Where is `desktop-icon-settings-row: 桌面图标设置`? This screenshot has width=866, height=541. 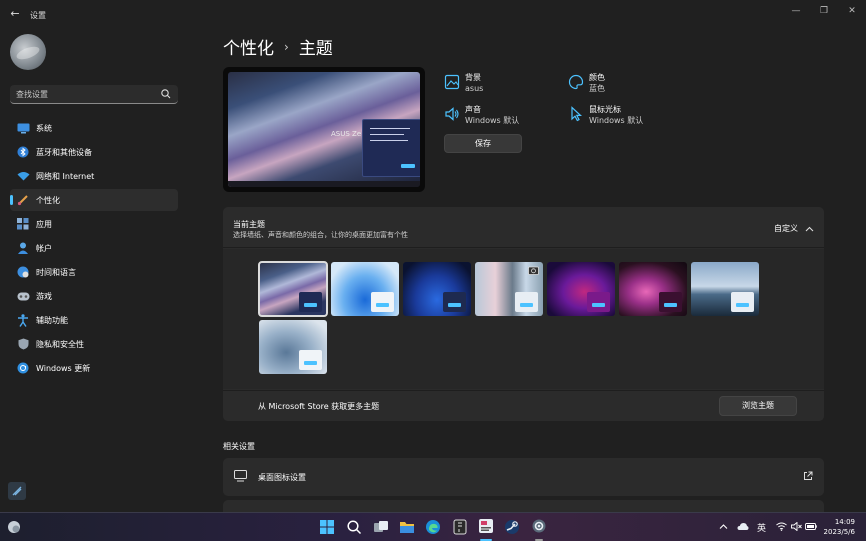
desktop-icon-settings-row: 桌面图标设置 is located at coordinates (523, 477).